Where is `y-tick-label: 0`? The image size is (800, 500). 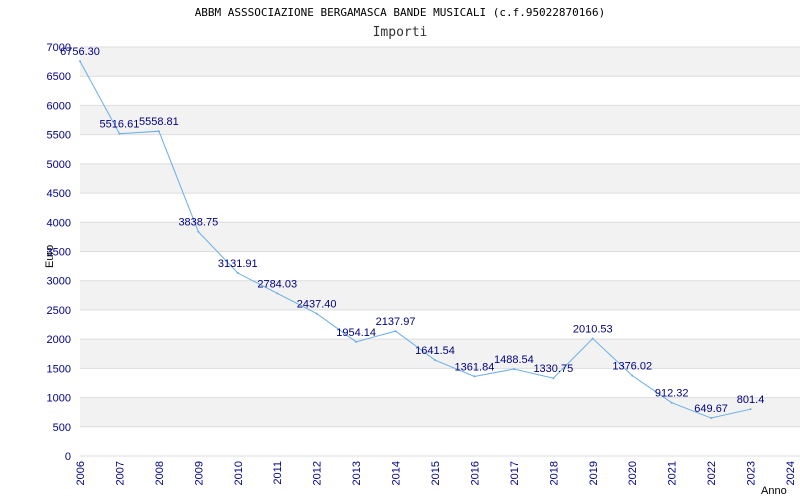
y-tick-label: 0 is located at coordinates (68, 457).